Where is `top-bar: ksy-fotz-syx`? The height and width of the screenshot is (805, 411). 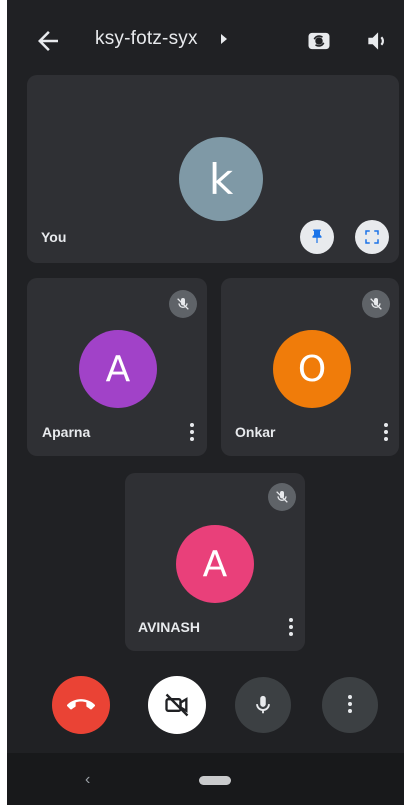
top-bar: ksy-fotz-syx is located at coordinates (205, 40).